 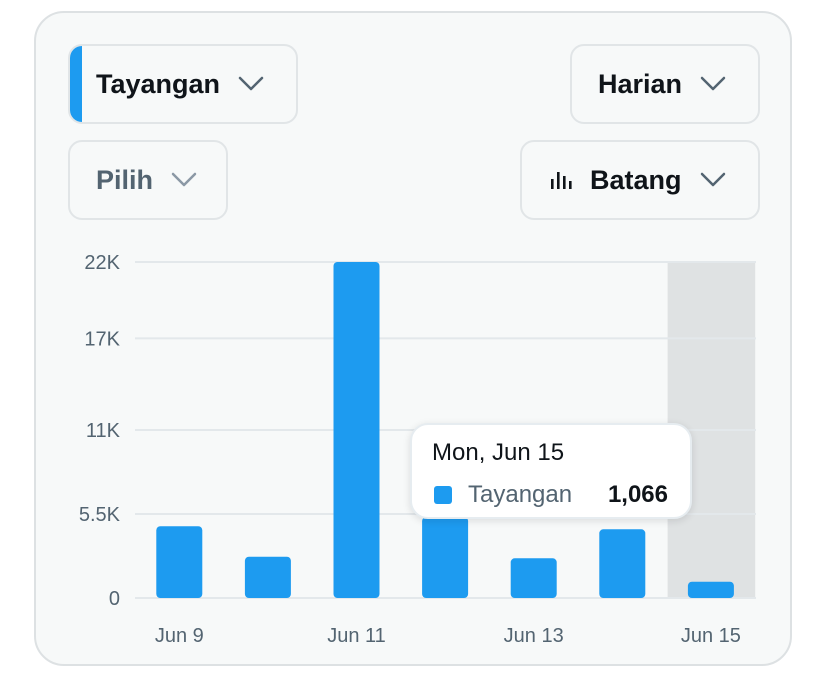 I want to click on tooltip-value: 1,066, so click(x=637, y=494).